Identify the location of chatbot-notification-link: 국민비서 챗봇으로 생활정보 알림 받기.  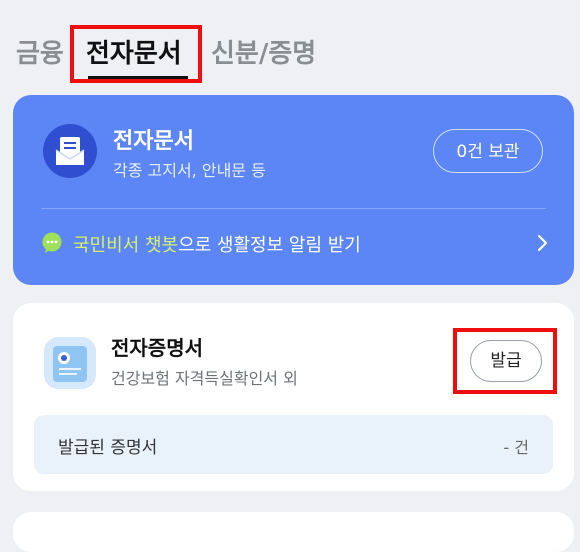
(296, 244).